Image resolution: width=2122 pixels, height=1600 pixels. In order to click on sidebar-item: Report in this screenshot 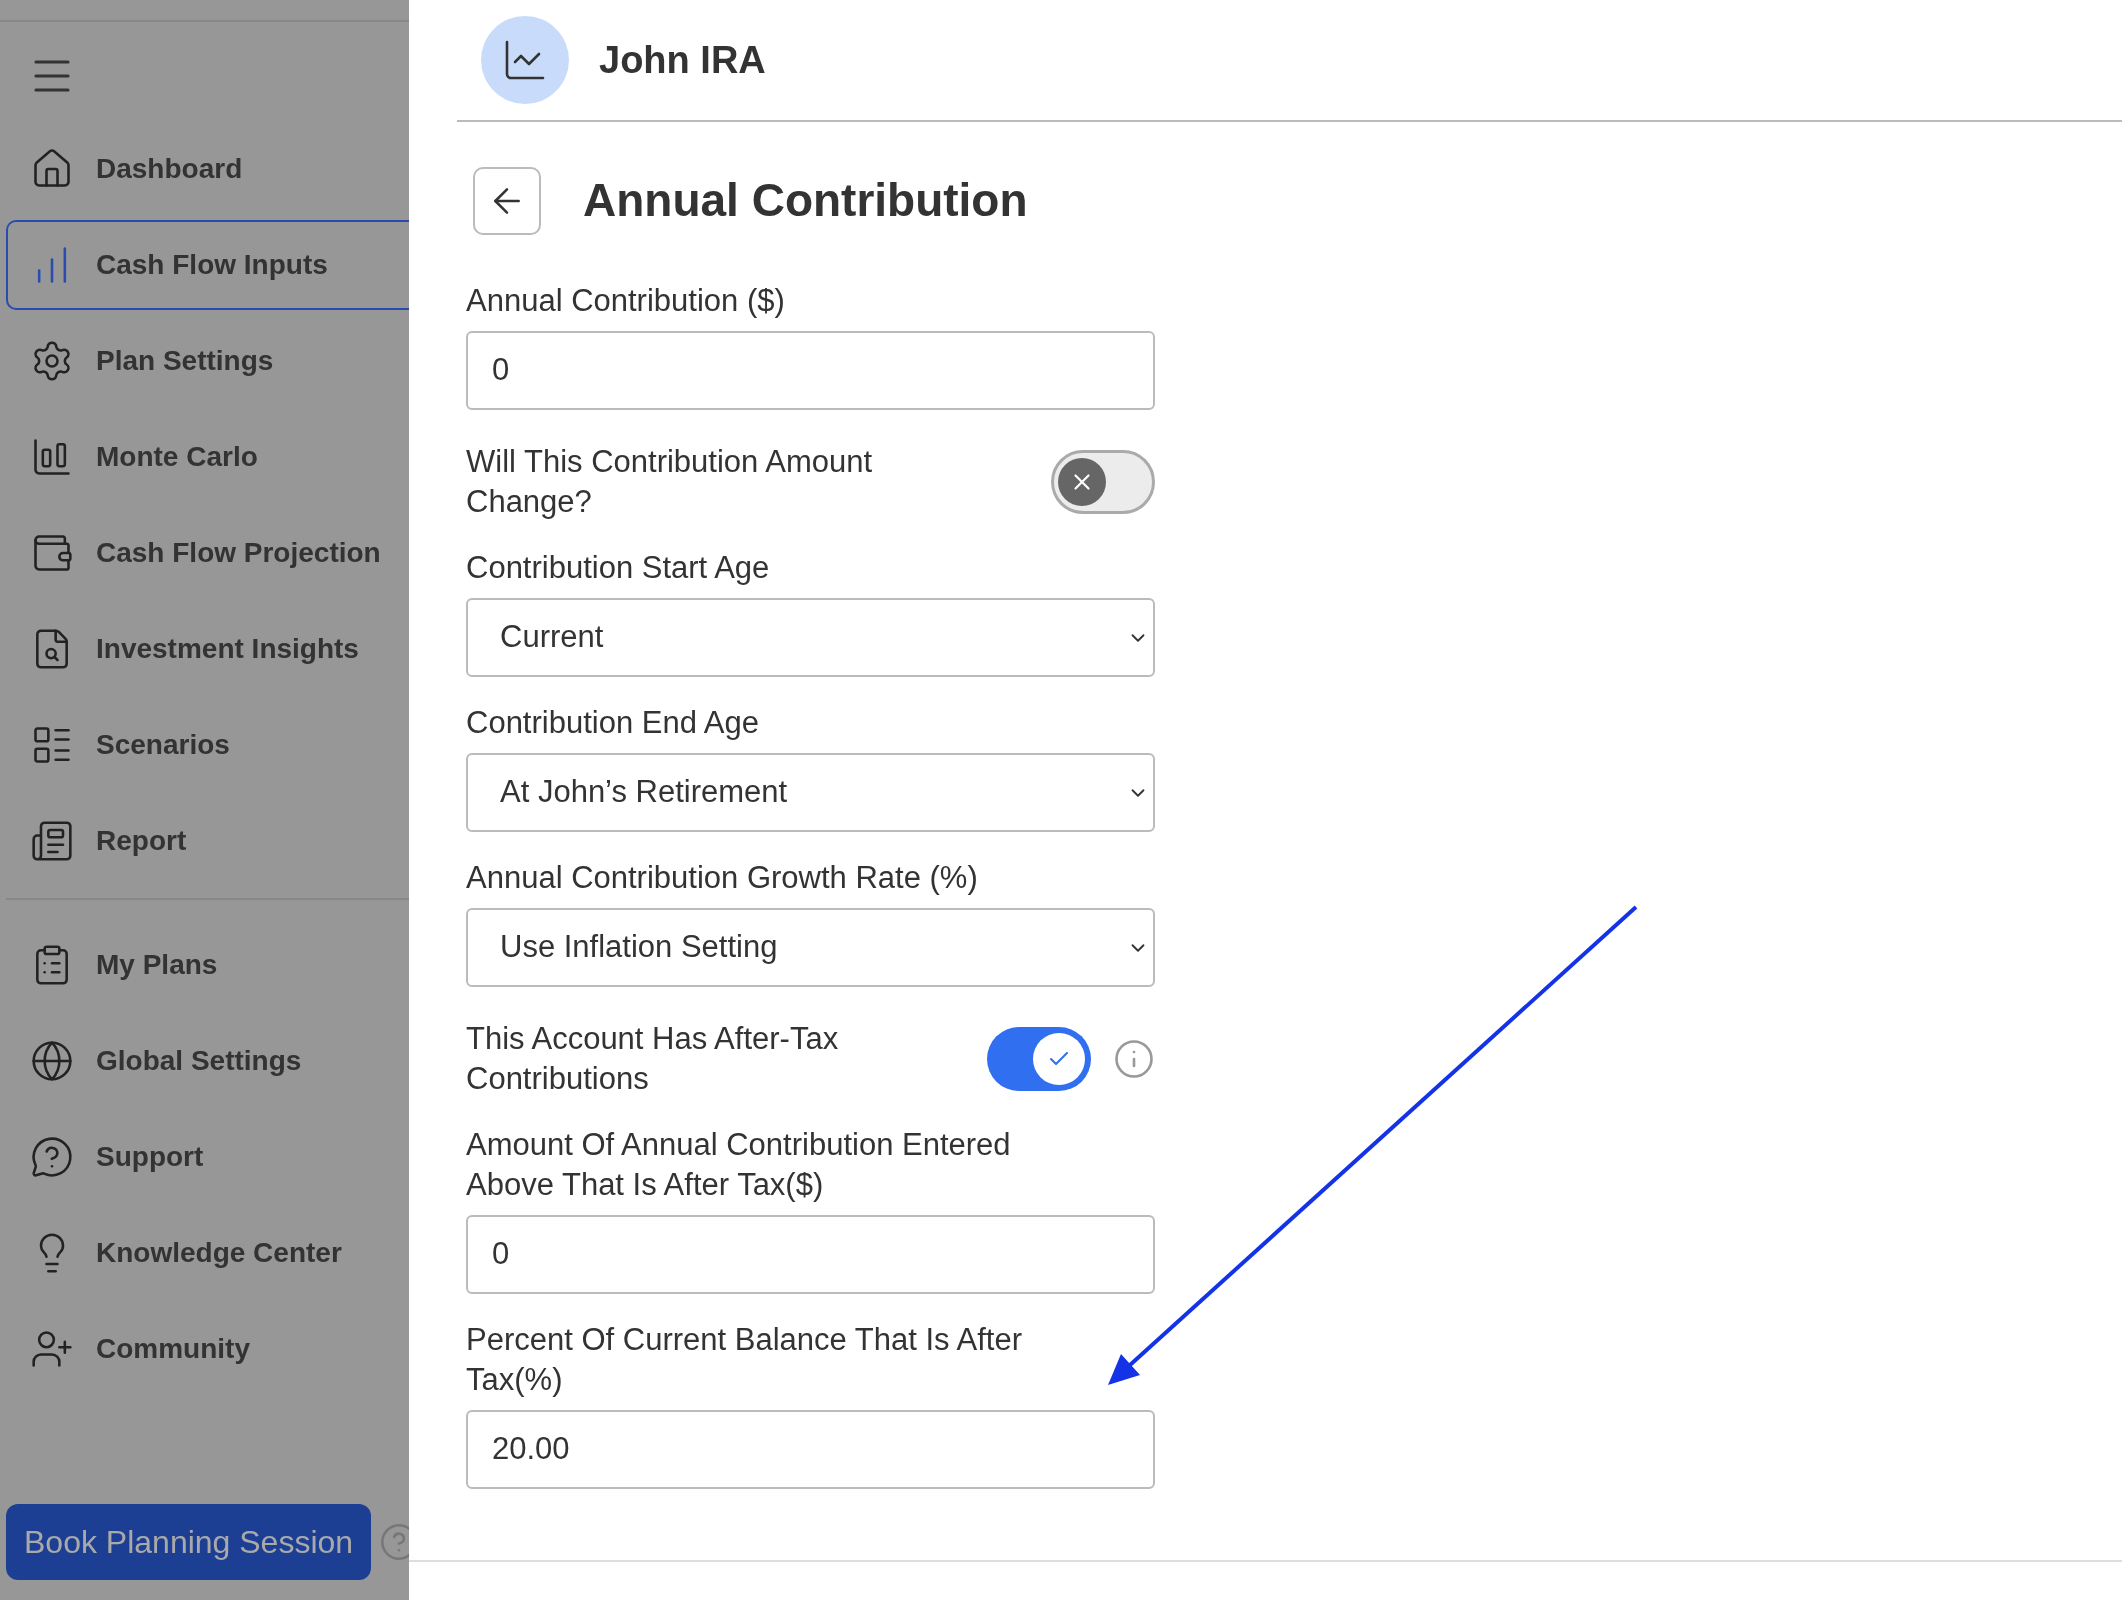, I will do `click(207, 841)`.